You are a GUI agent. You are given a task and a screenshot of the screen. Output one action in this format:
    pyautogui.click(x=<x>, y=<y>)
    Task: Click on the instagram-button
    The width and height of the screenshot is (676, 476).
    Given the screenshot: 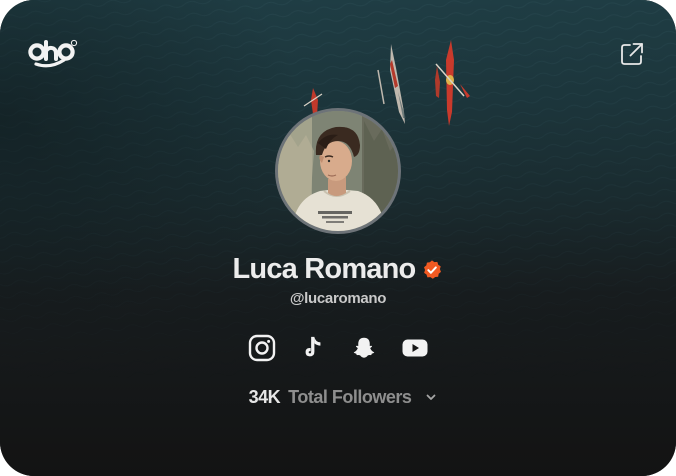 What is the action you would take?
    pyautogui.click(x=262, y=348)
    